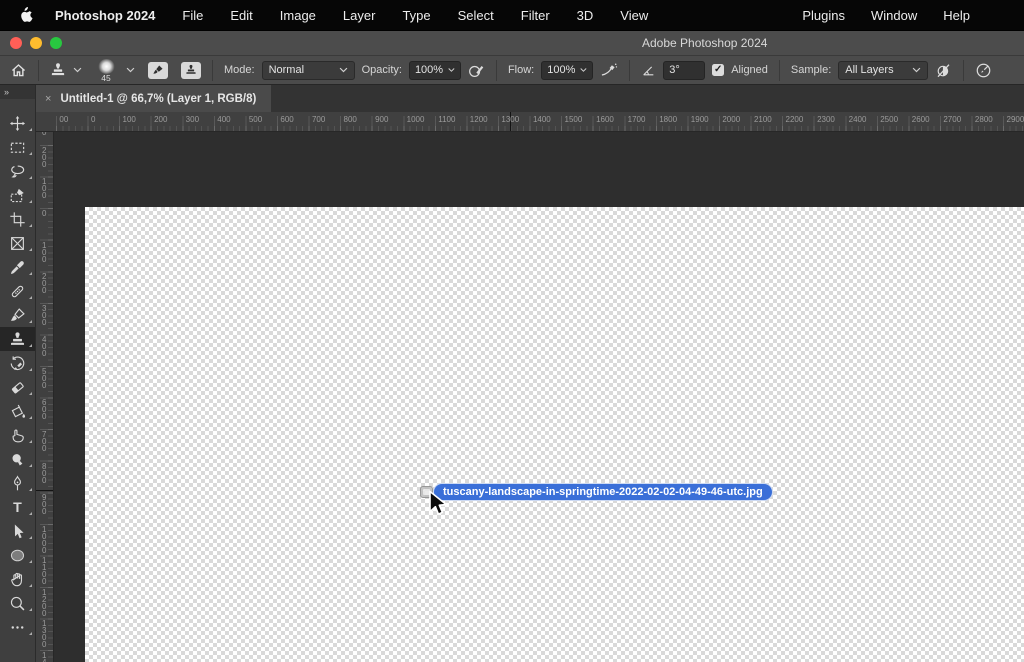 The image size is (1024, 662). Describe the element at coordinates (811, 70) in the screenshot. I see `sample-label: Sample:` at that location.